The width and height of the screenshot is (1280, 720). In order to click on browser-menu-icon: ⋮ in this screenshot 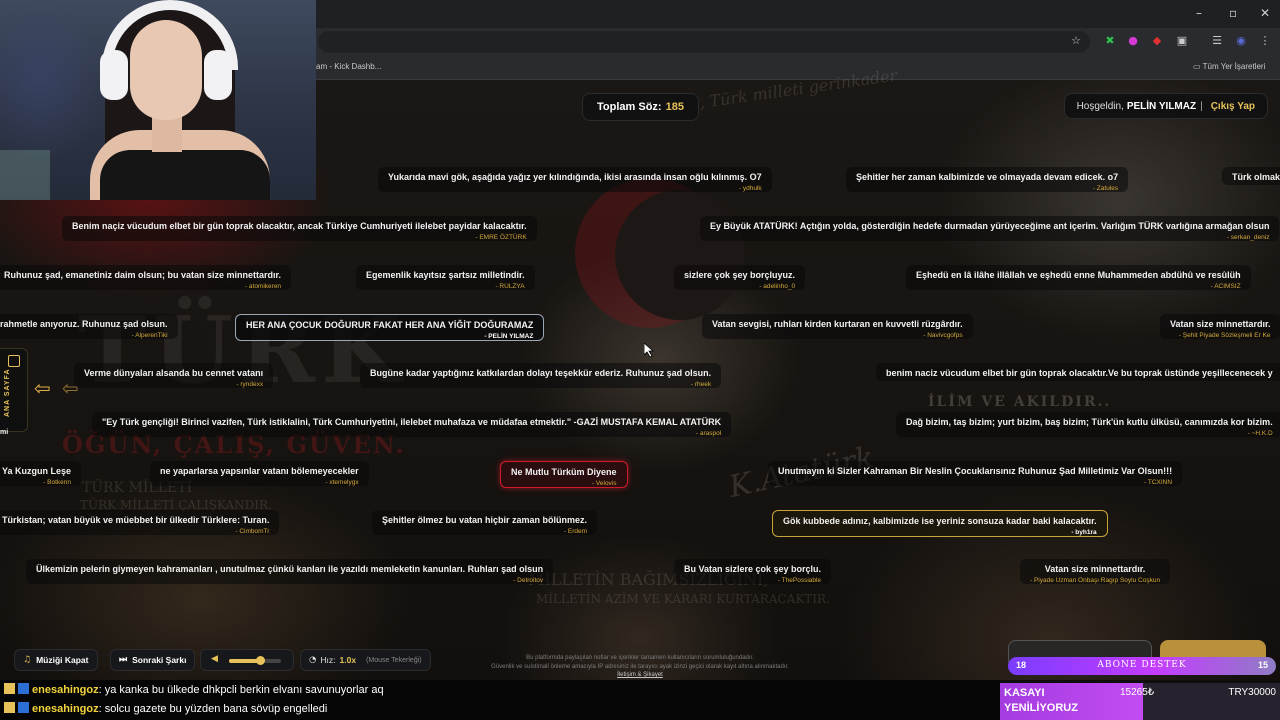, I will do `click(1265, 41)`.